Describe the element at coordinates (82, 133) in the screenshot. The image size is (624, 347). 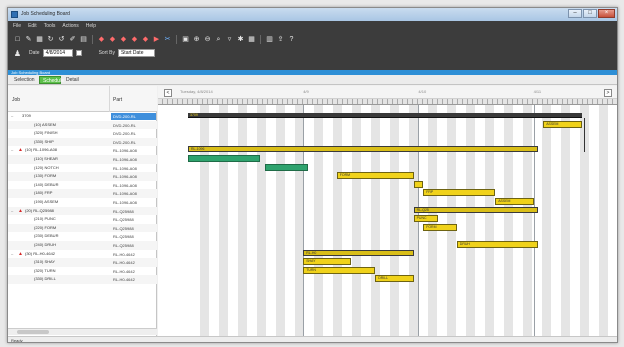
I see `table-row: (320) FINISH DVD-200-RL` at that location.